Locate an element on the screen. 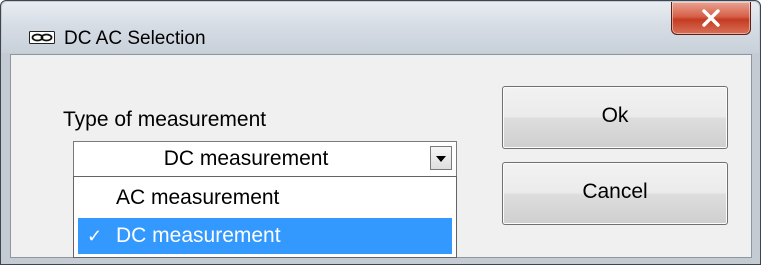  option-label: AC measurement is located at coordinates (198, 197).